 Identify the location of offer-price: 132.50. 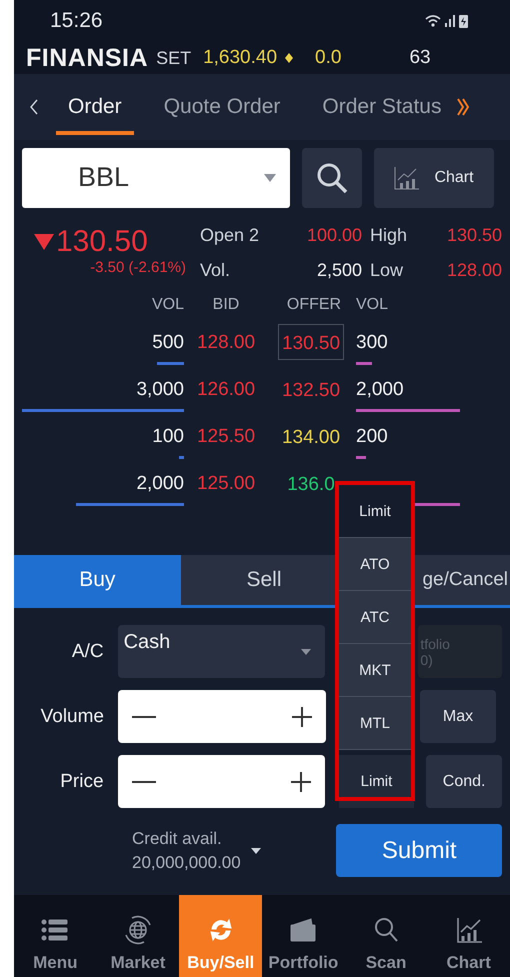
(311, 389).